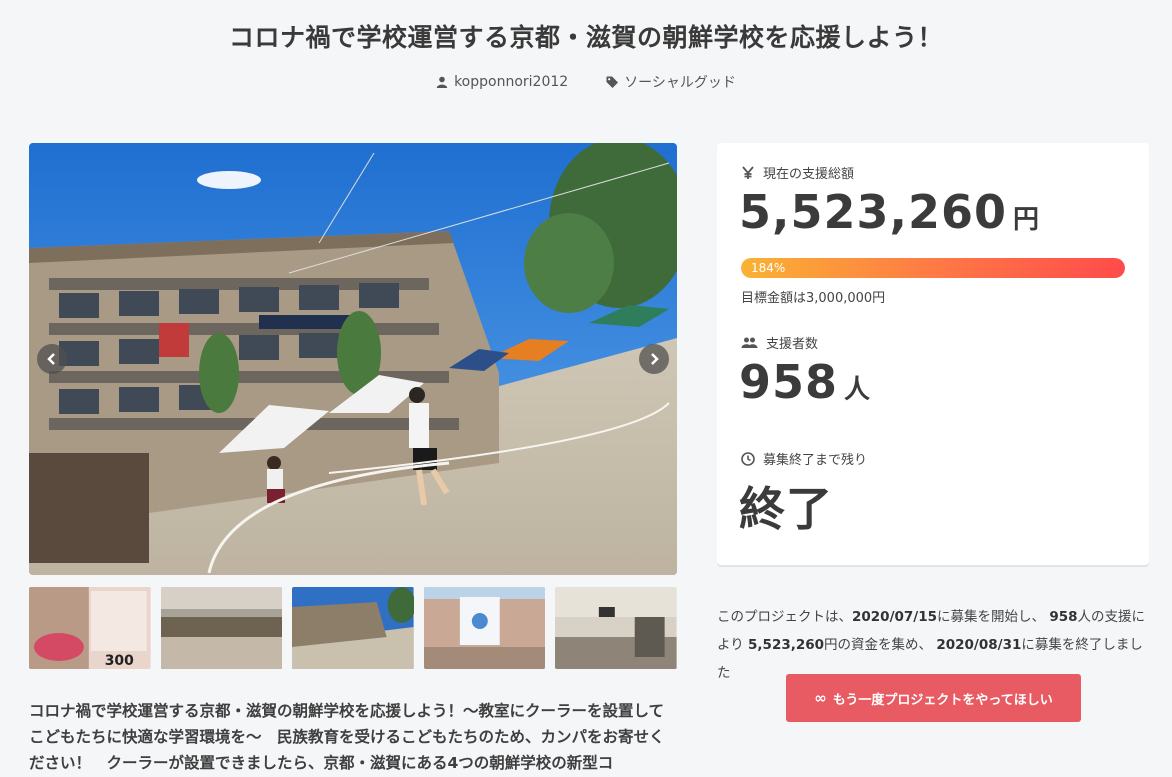 This screenshot has width=1172, height=777. I want to click on supporters-count-value: 958, so click(789, 382).